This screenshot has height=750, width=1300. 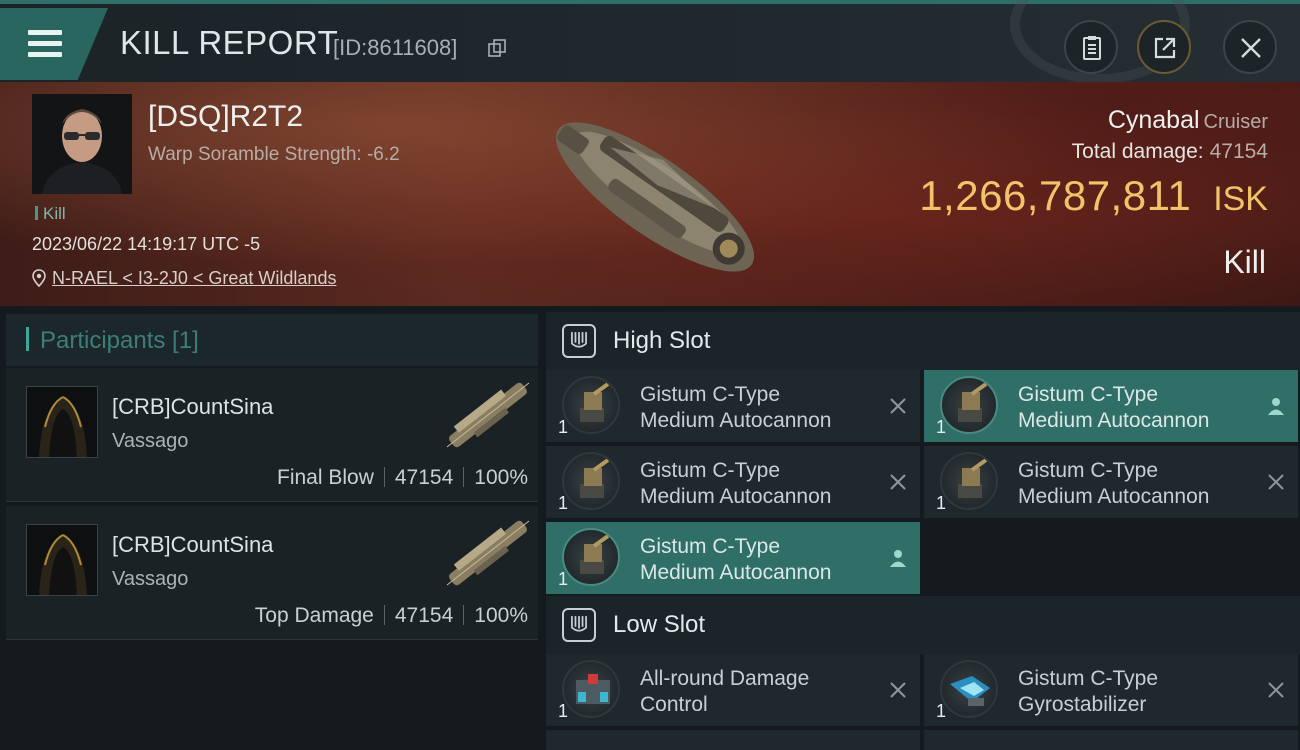 What do you see at coordinates (662, 340) in the screenshot?
I see `high-slot-label: High Slot` at bounding box center [662, 340].